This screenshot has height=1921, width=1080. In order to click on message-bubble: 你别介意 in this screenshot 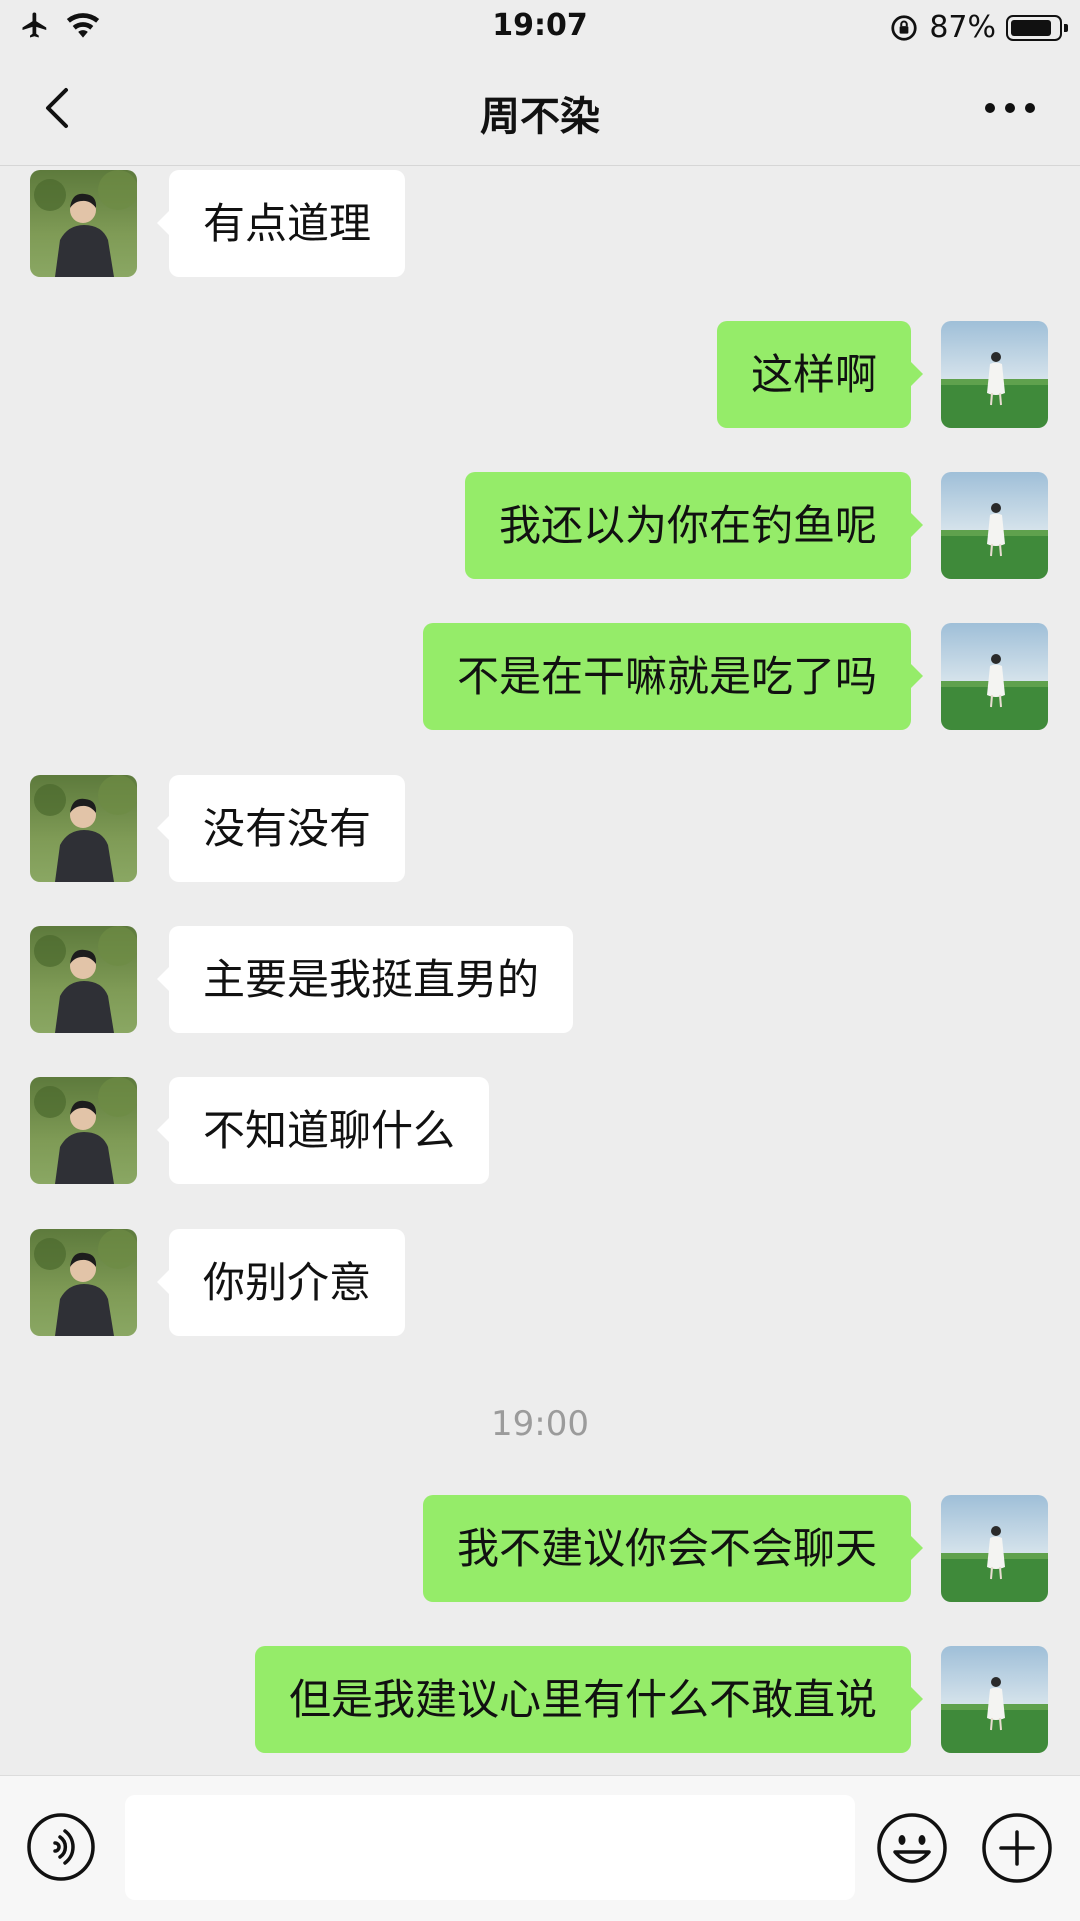, I will do `click(281, 1282)`.